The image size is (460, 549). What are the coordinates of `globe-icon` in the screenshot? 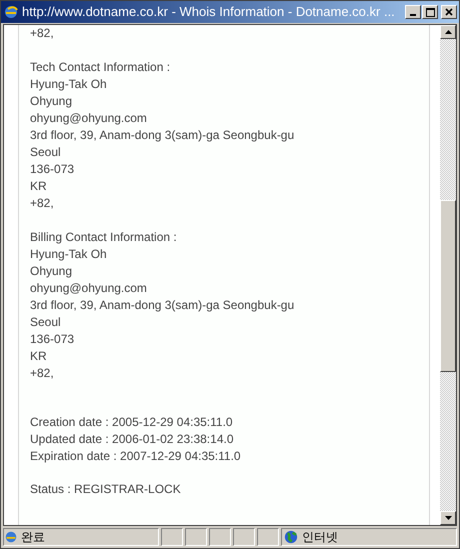 It's located at (291, 537).